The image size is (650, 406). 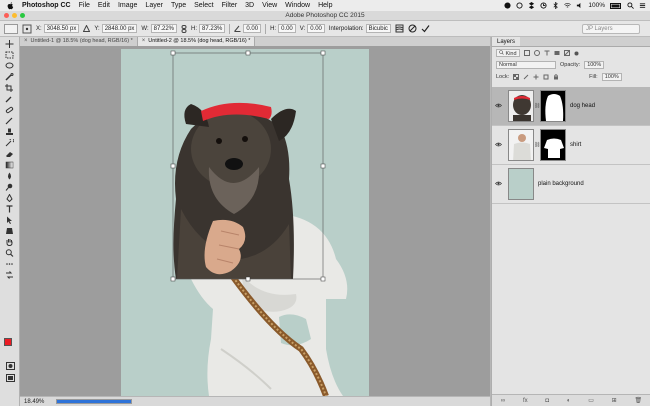 What do you see at coordinates (557, 53) in the screenshot?
I see `filter-shape-icon` at bounding box center [557, 53].